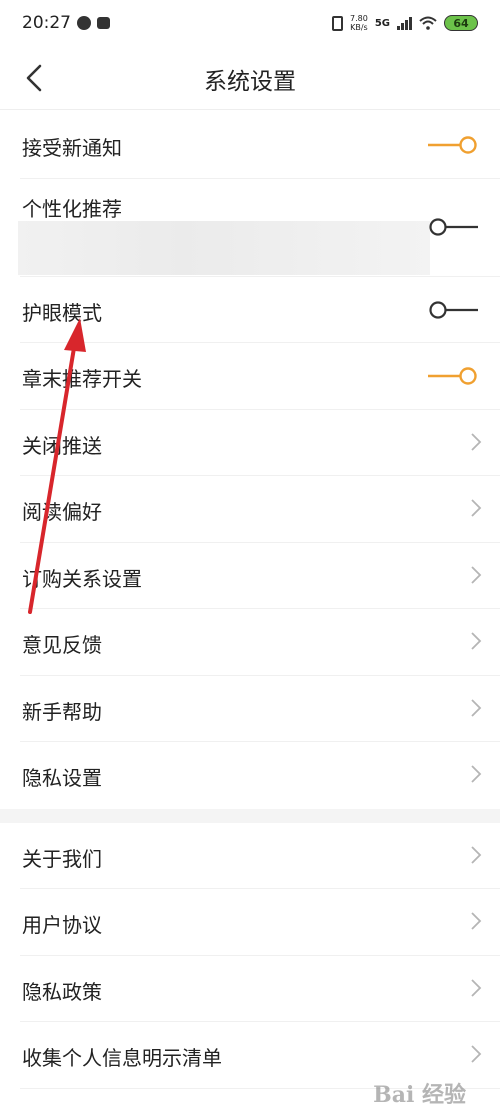  I want to click on setting-about-us: 关于我们, so click(260, 856).